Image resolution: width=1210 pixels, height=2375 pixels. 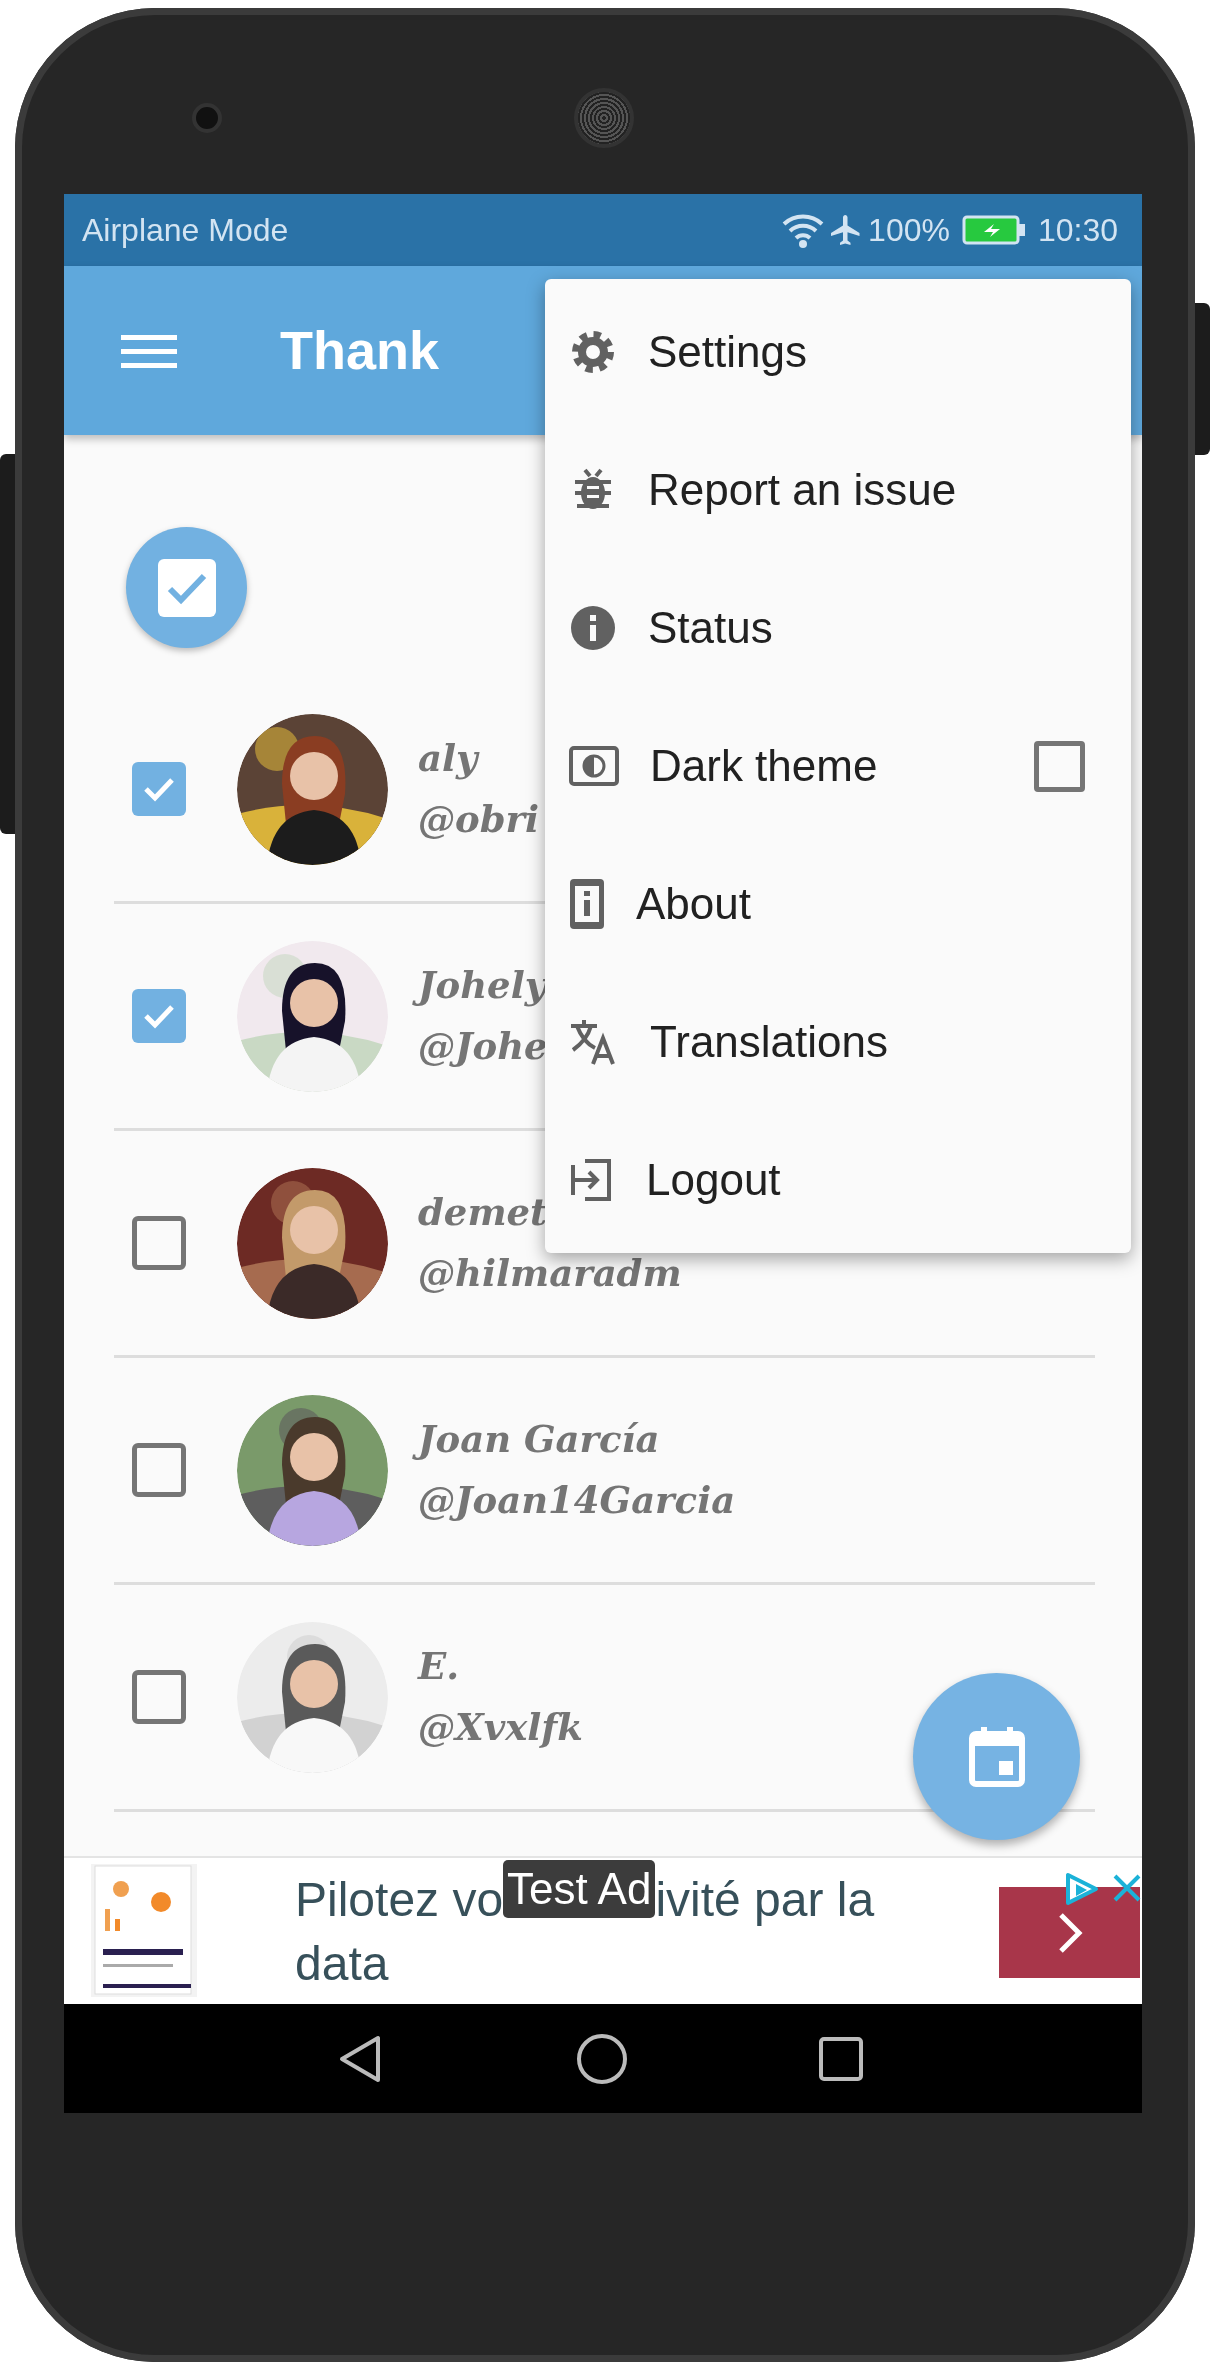 What do you see at coordinates (500, 1727) in the screenshot?
I see `contact-handle: @Xvxlfk` at bounding box center [500, 1727].